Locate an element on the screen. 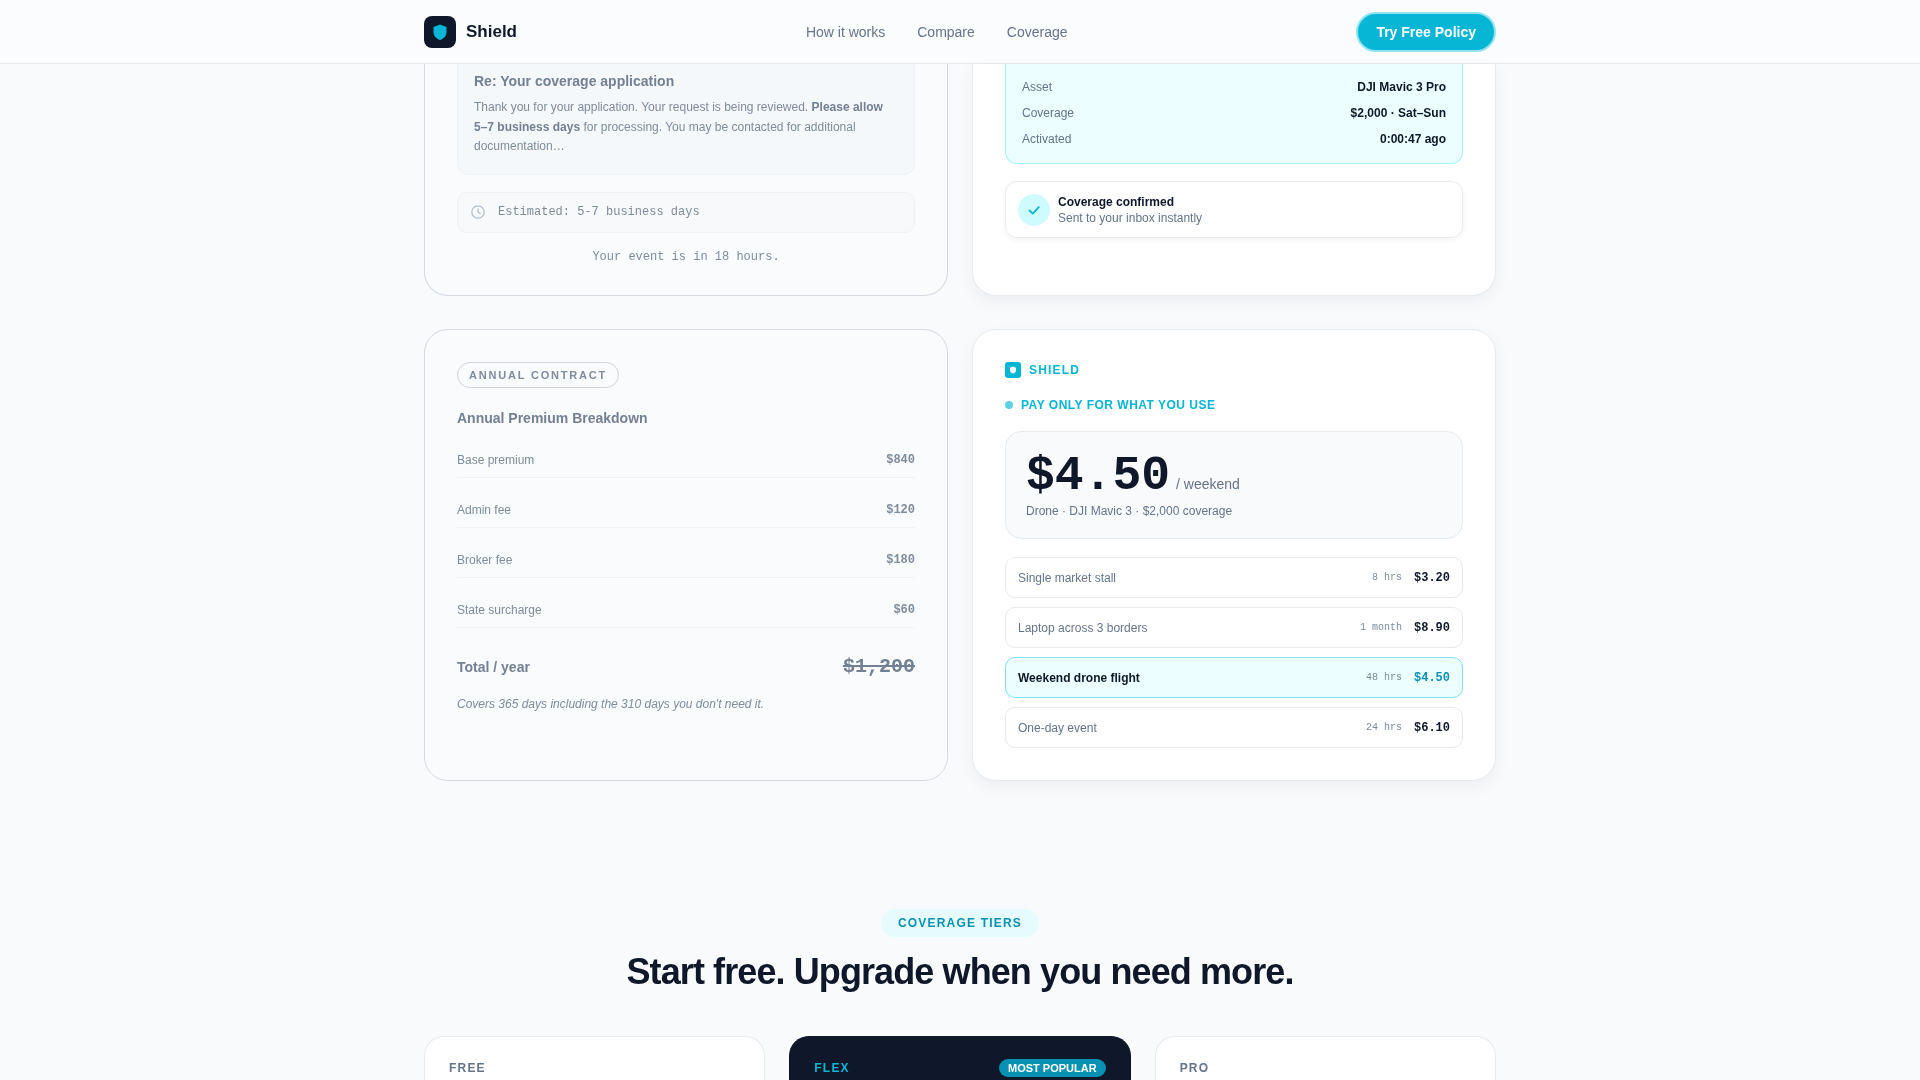 This screenshot has height=1080, width=1920. option-label: Weekend drone flight is located at coordinates (1079, 677).